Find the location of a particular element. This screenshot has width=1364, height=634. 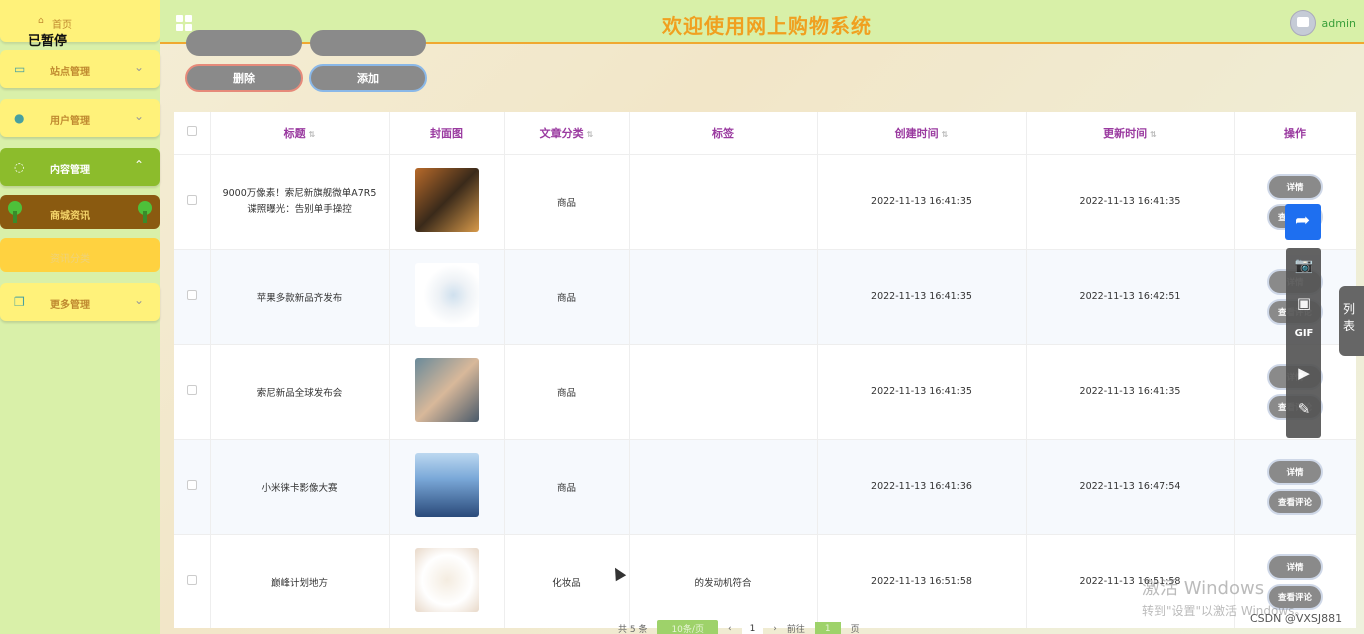

sidebar-subitem-label: 资讯分类 is located at coordinates (70, 259).